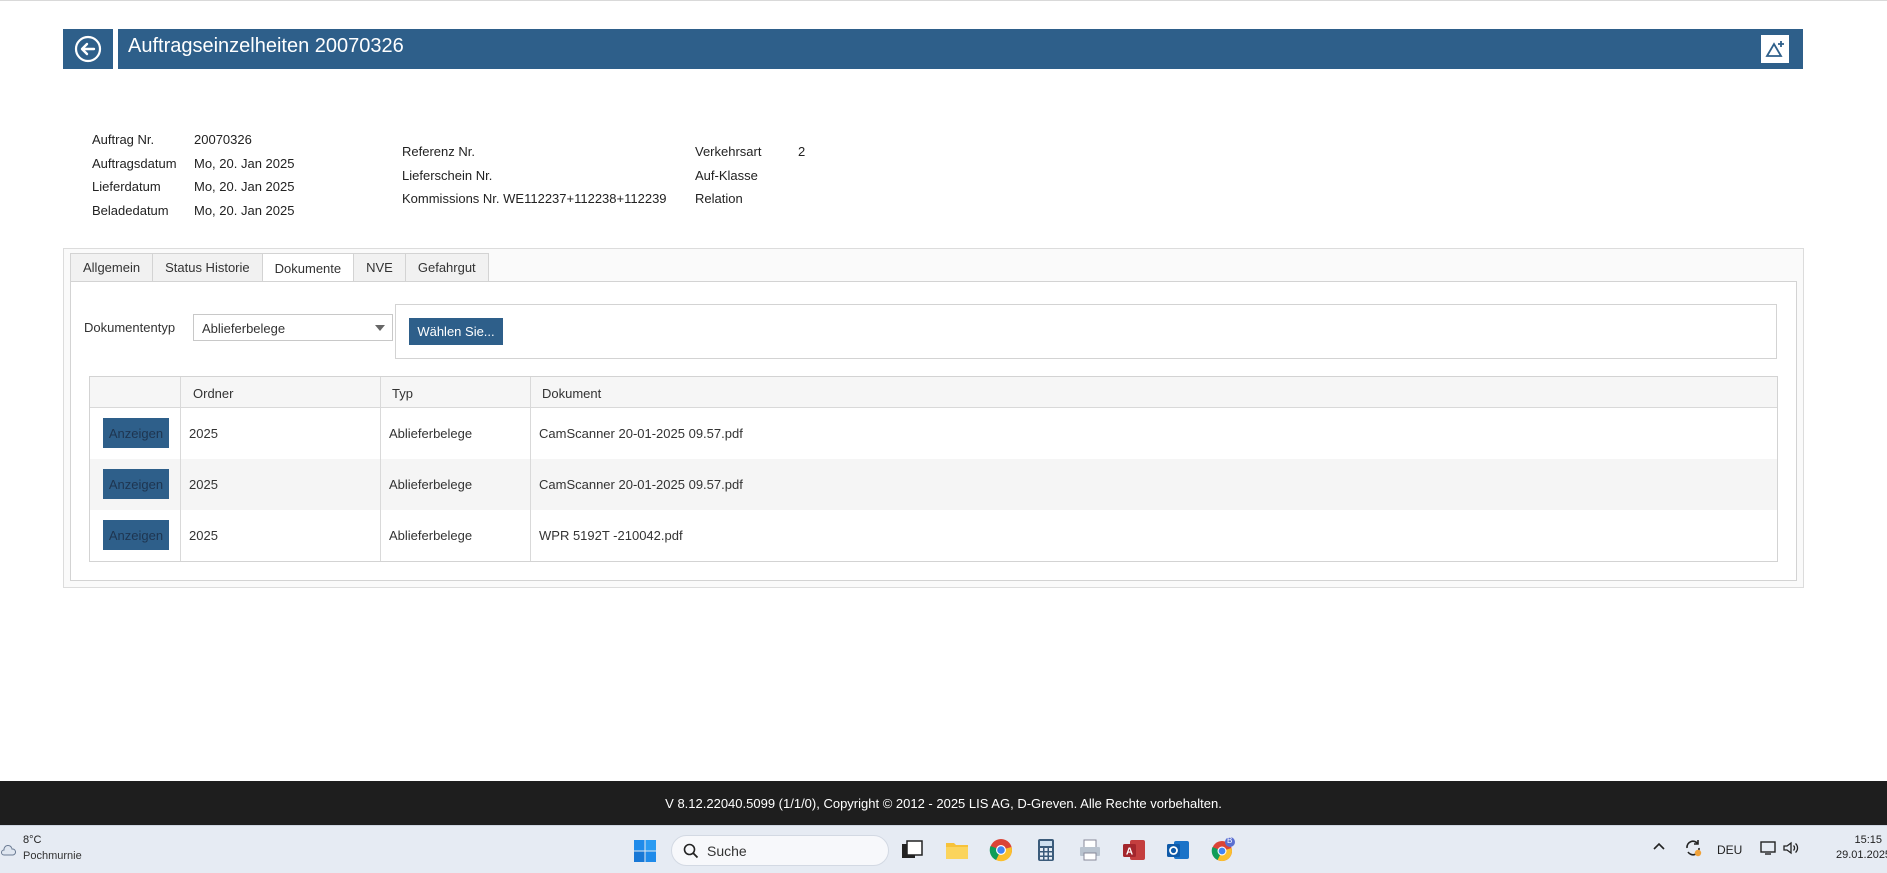 This screenshot has width=1887, height=873. I want to click on info-row: Kommissions Nr. WE112237+112238+112239, so click(534, 199).